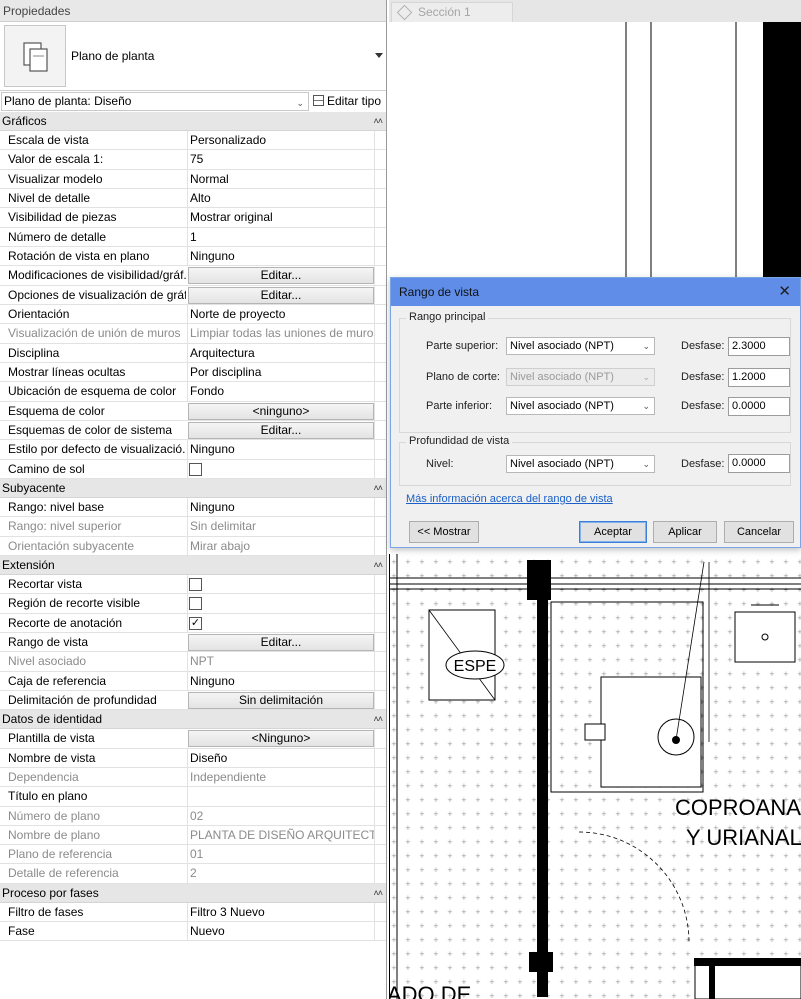  What do you see at coordinates (280, 912) in the screenshot?
I see `property-value: Filtro 3 Nuevo` at bounding box center [280, 912].